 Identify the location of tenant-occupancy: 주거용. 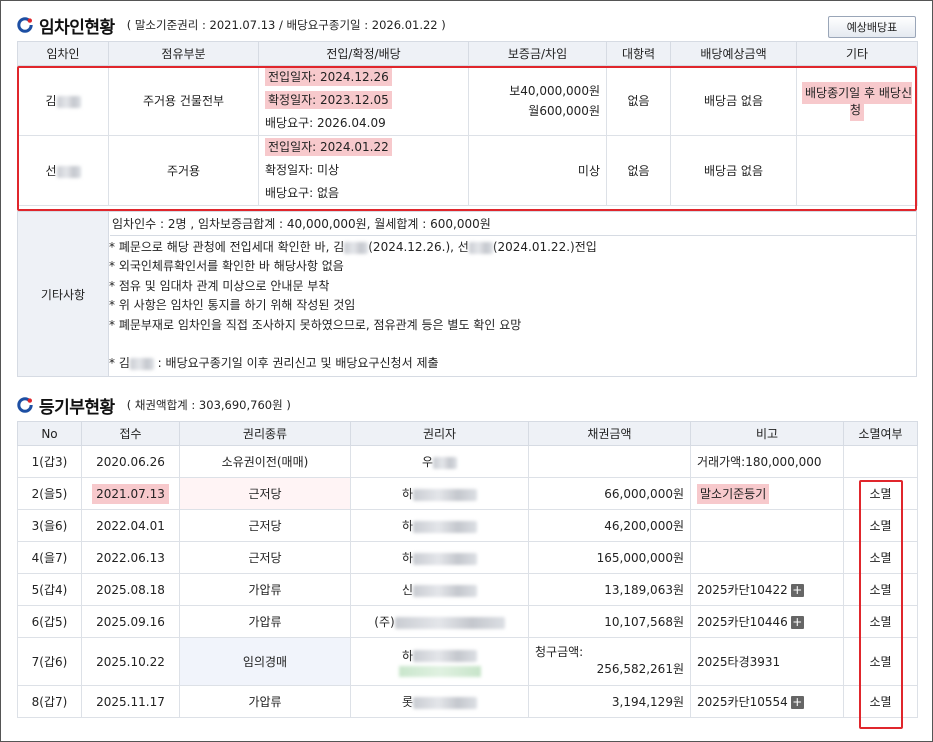
(183, 170).